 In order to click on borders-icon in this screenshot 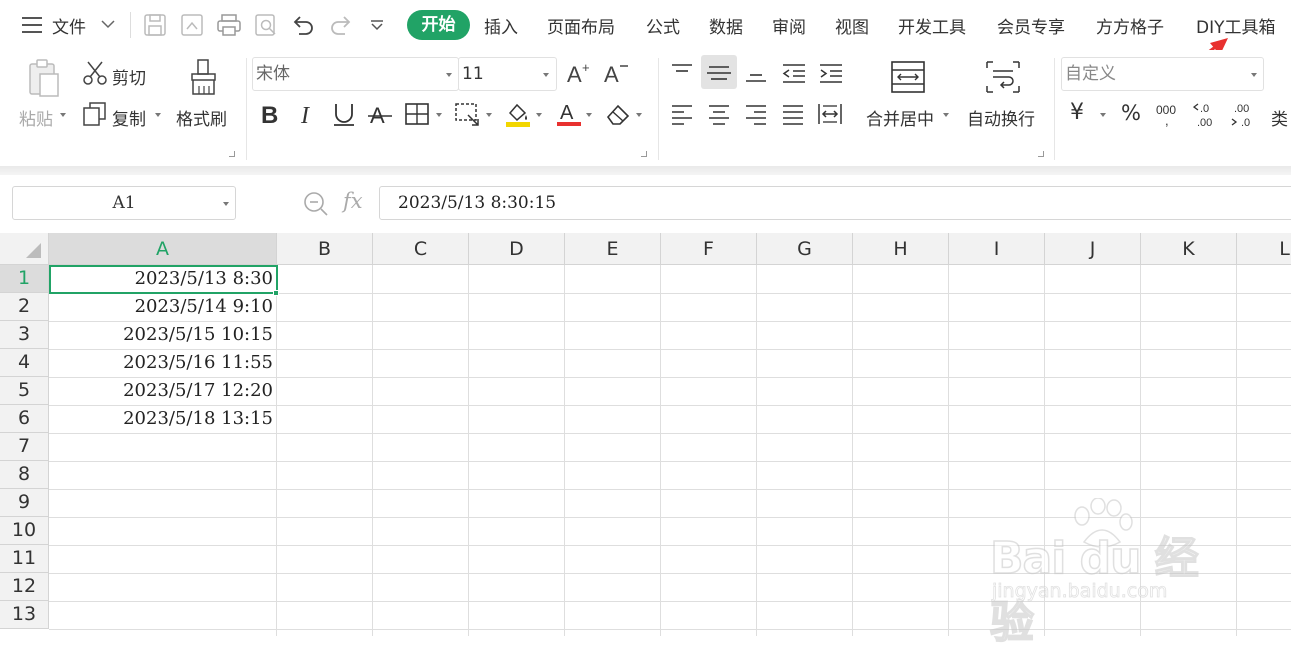, I will do `click(417, 114)`.